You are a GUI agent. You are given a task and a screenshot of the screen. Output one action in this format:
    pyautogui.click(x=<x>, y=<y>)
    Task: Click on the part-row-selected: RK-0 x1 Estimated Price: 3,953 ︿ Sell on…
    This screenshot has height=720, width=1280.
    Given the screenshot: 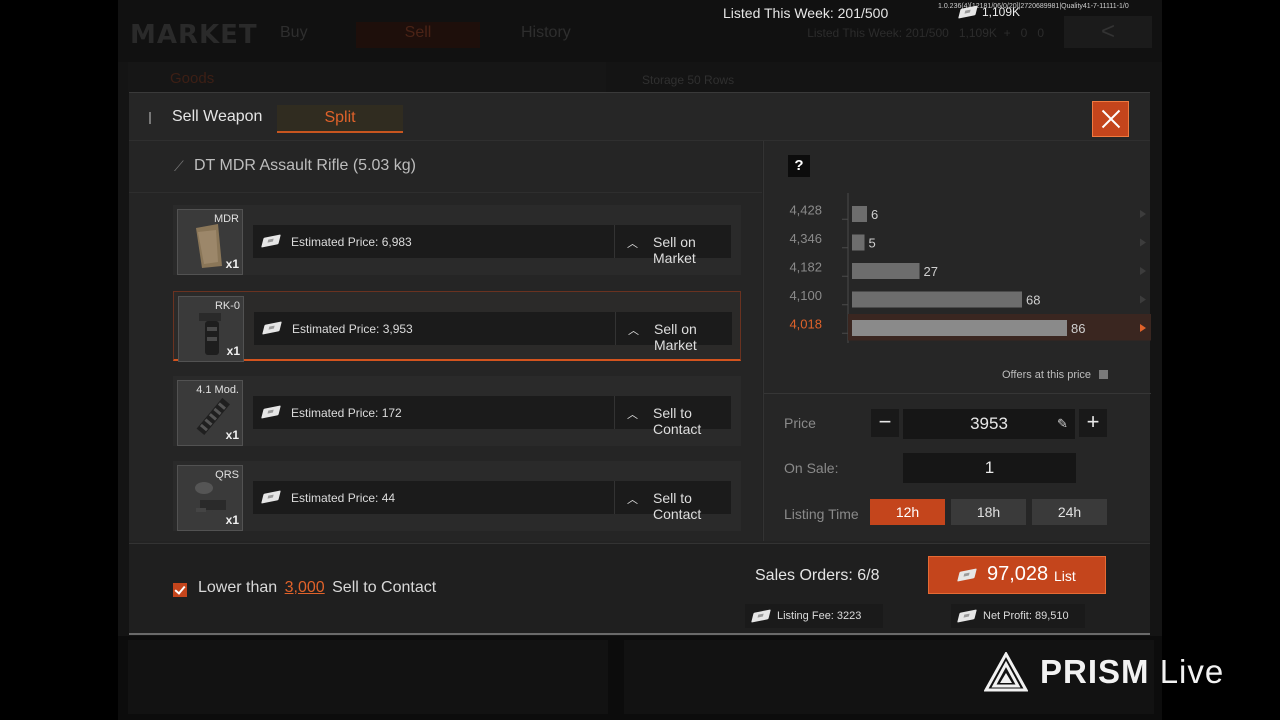 What is the action you would take?
    pyautogui.click(x=457, y=326)
    